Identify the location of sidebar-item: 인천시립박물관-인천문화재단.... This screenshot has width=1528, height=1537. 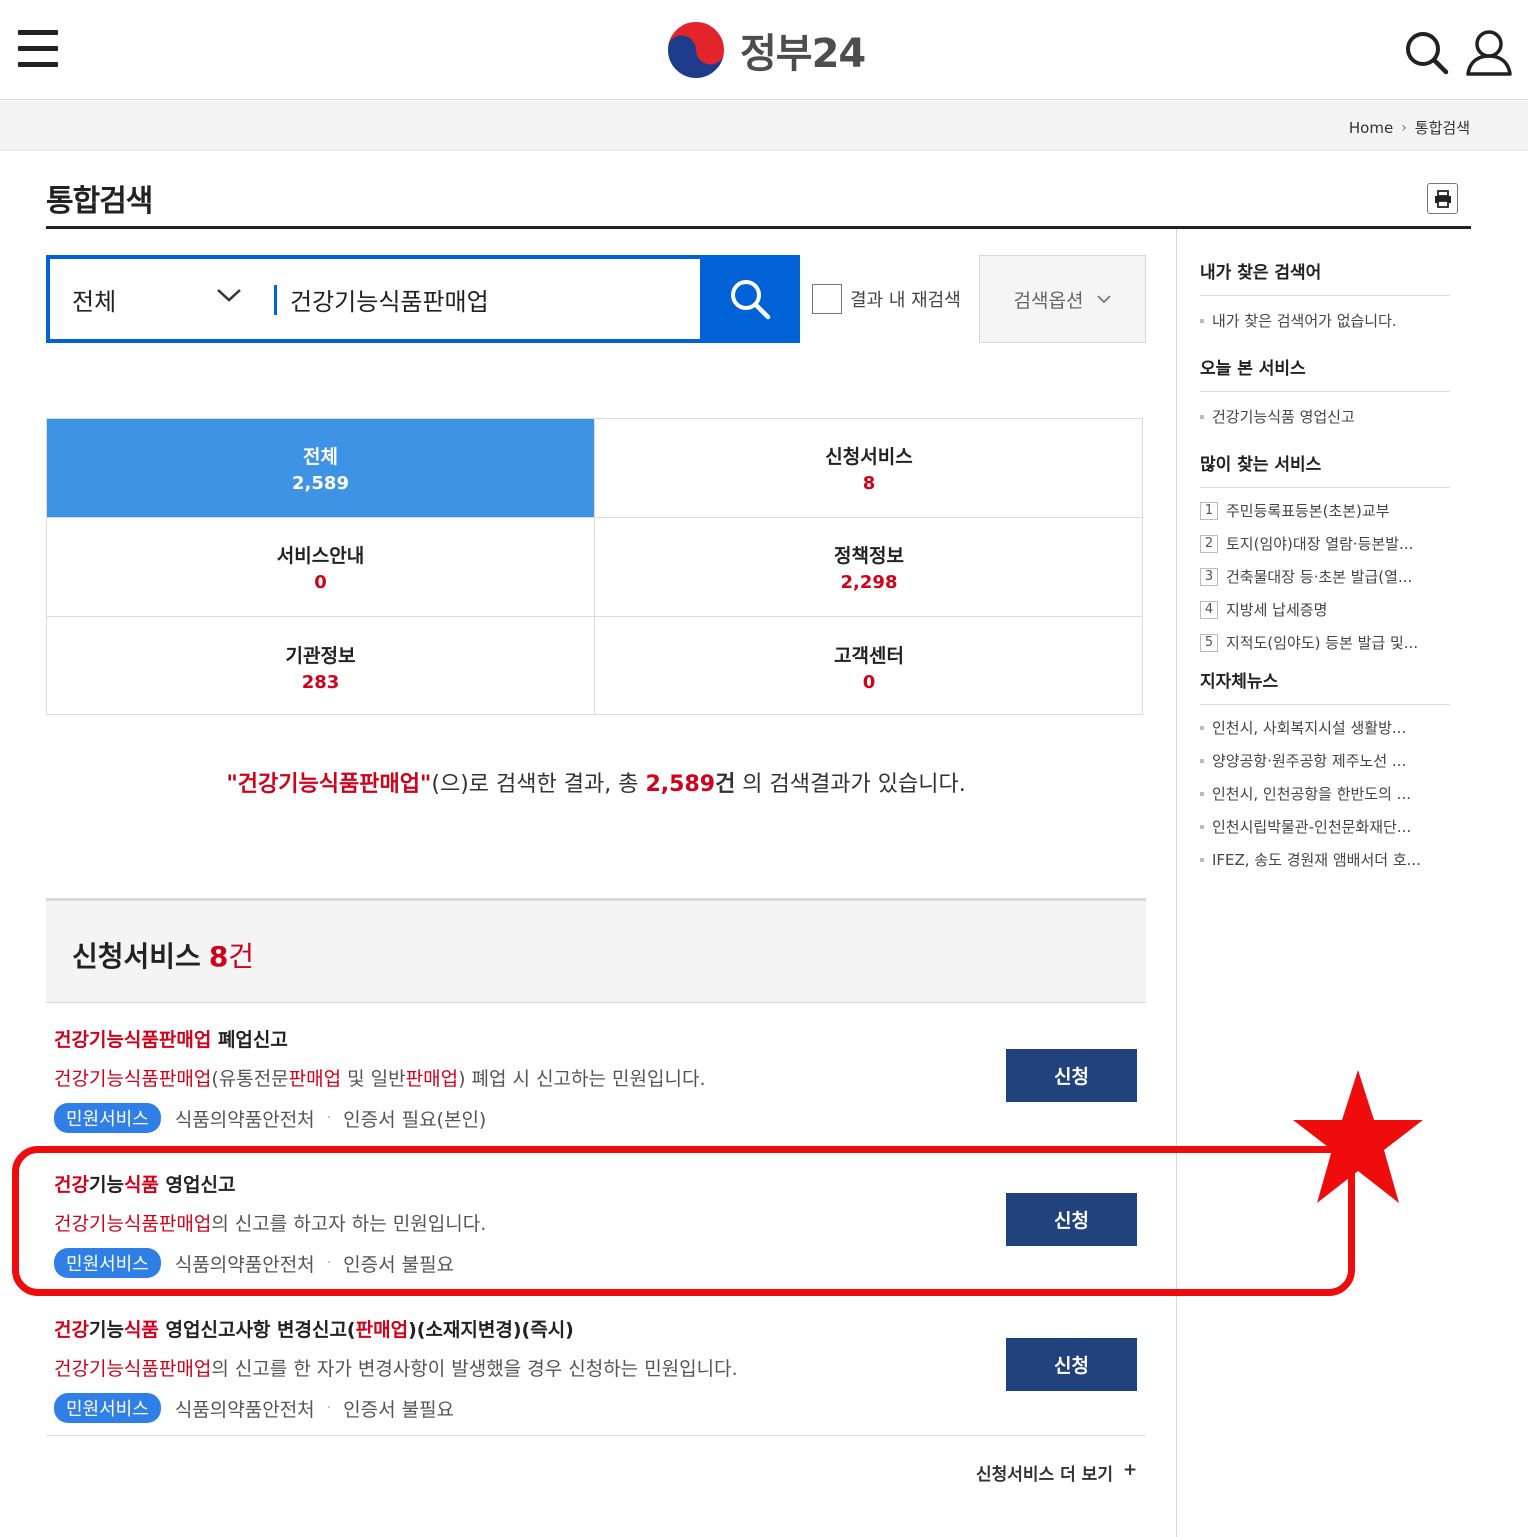
(1325, 826).